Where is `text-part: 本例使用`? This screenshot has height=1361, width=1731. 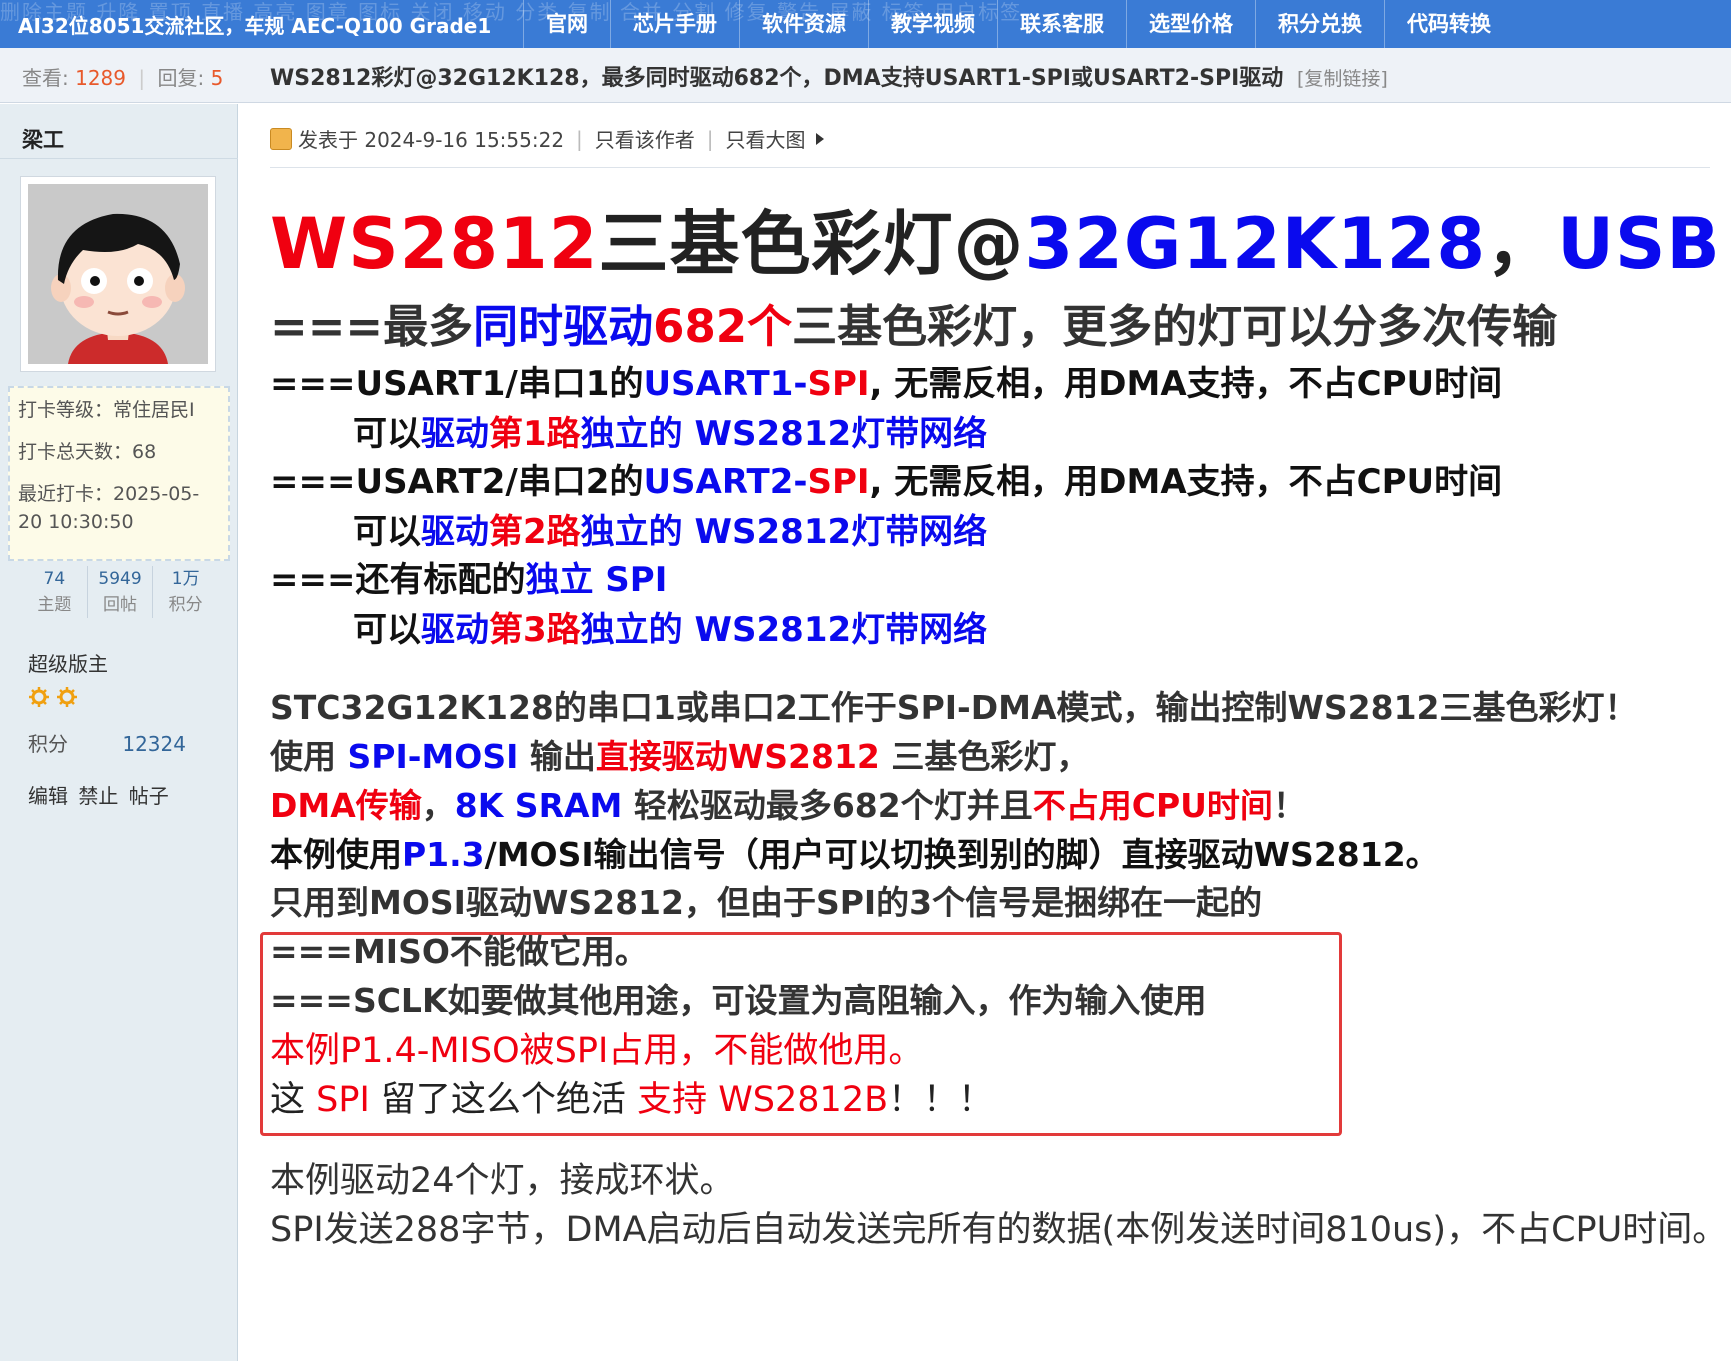
text-part: 本例使用 is located at coordinates (336, 854).